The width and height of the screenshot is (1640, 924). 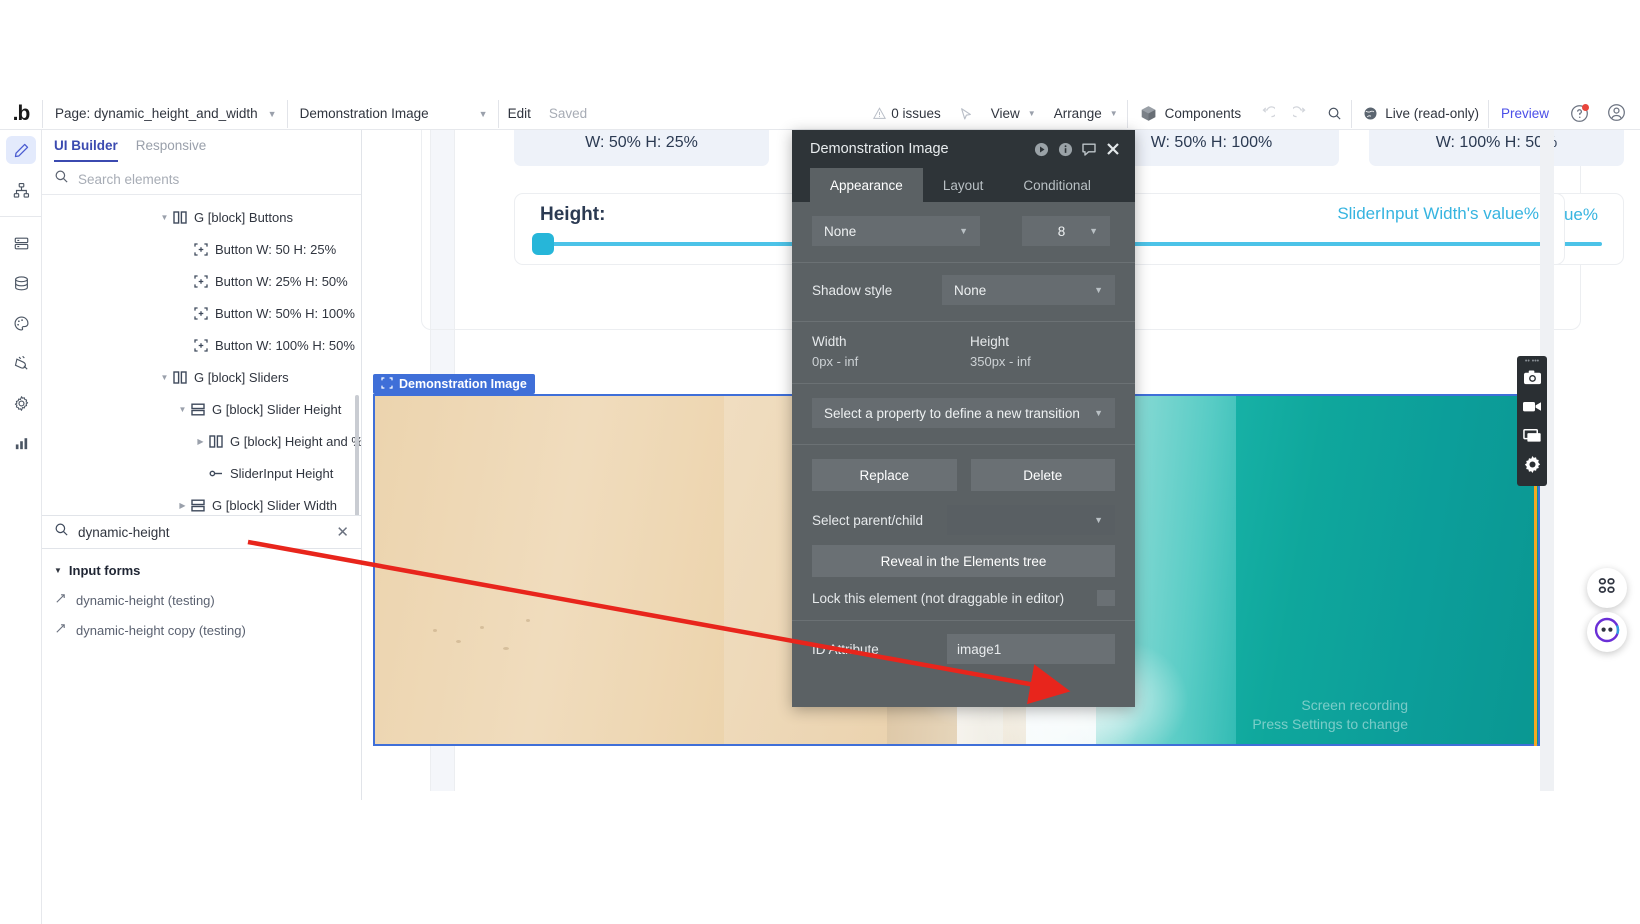 What do you see at coordinates (1438, 214) in the screenshot?
I see `slider-width-value-link: SliderInput Width's value%` at bounding box center [1438, 214].